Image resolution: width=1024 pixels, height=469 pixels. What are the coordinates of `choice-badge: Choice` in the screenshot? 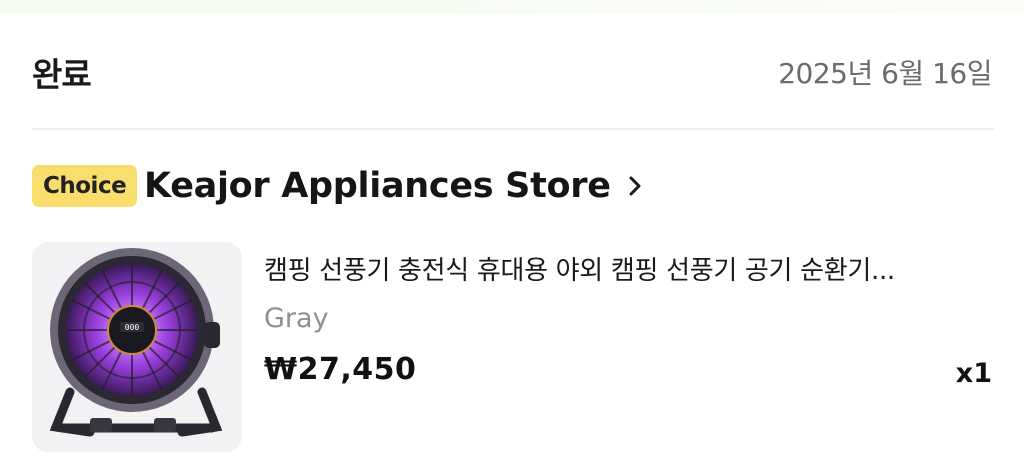 It's located at (85, 186).